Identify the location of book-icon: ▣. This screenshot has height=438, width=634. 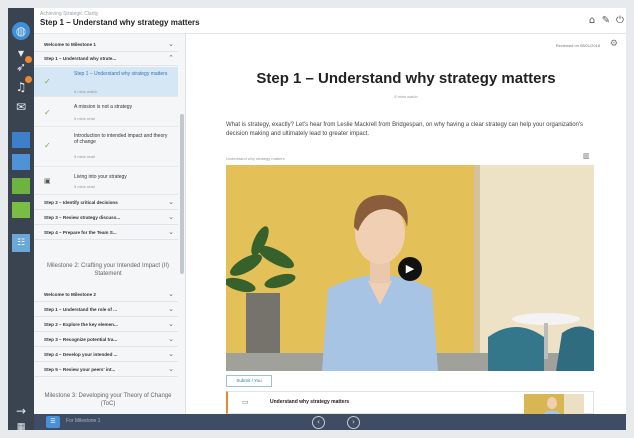
(47, 181).